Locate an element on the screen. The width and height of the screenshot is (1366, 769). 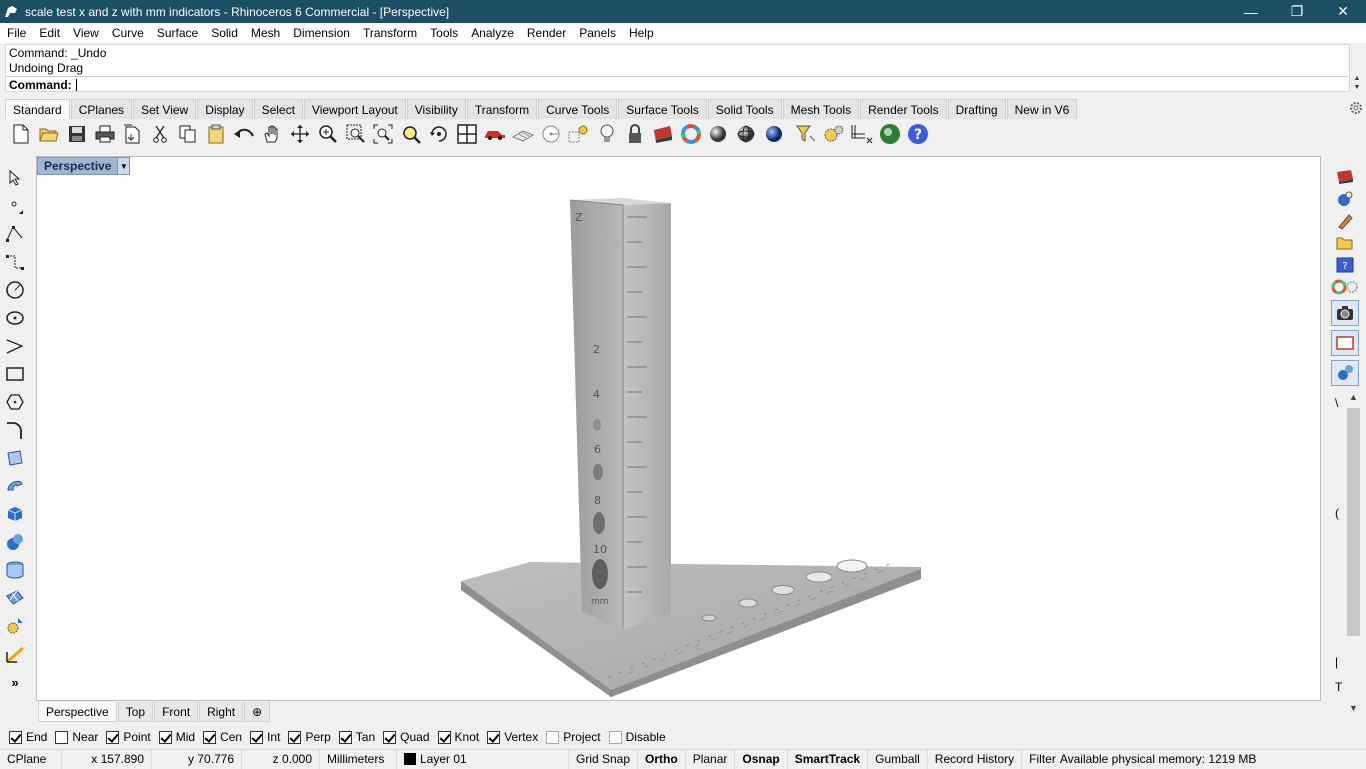
cut-icon is located at coordinates (160, 134).